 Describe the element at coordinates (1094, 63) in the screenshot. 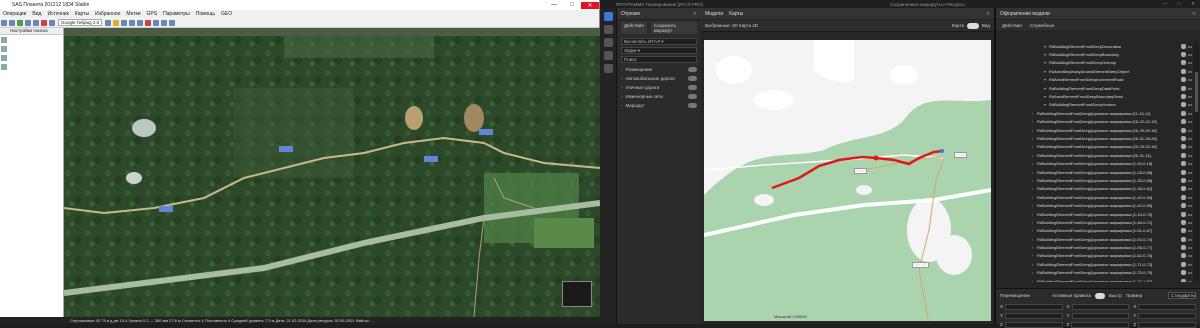

I see `tree-row: ▾ RdBuildingElementFrontDeepOverlap •••` at that location.